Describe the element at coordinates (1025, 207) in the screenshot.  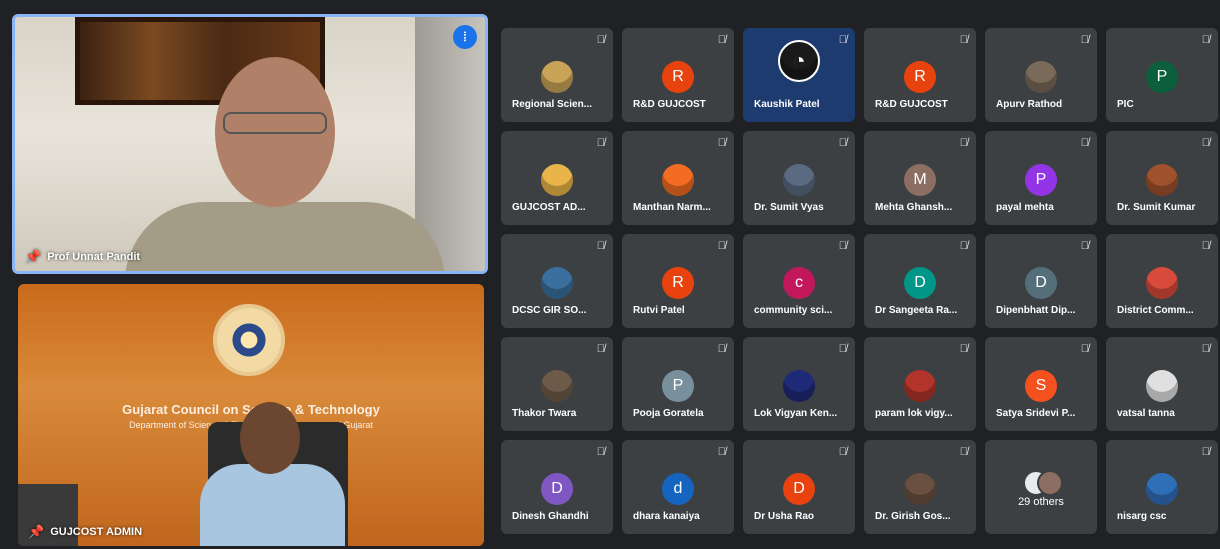
I see `participant-name: payal mehta` at that location.